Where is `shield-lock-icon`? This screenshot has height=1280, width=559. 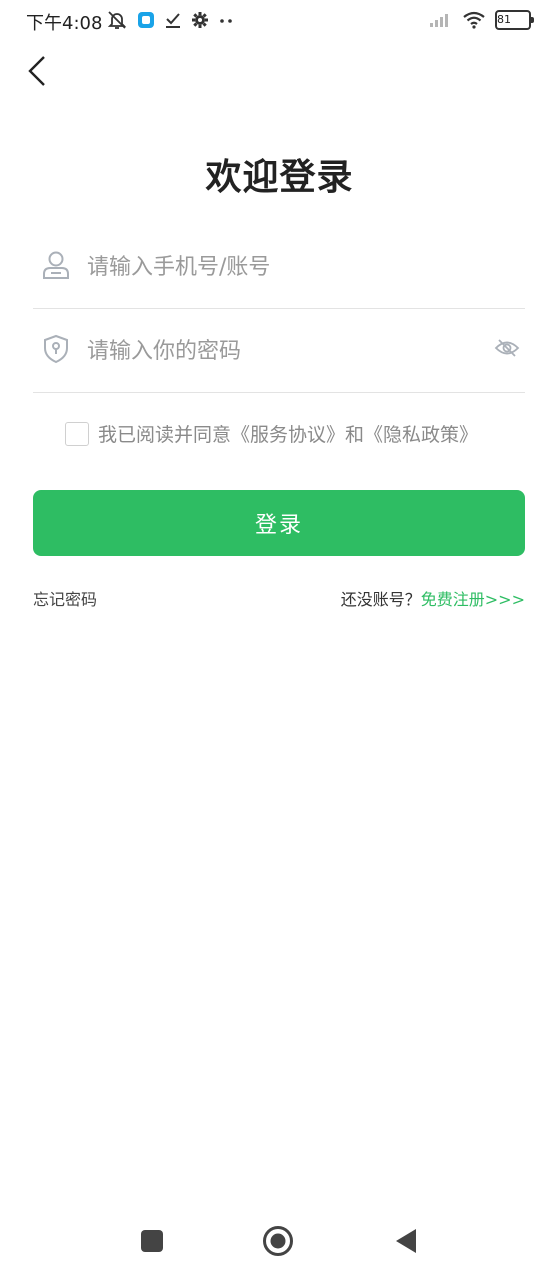
shield-lock-icon is located at coordinates (56, 349).